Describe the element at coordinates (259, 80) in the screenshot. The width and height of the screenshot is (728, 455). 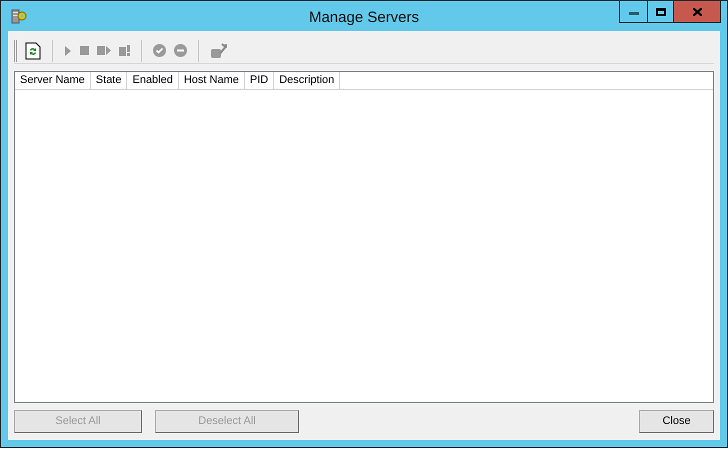
I see `column-header: PID` at that location.